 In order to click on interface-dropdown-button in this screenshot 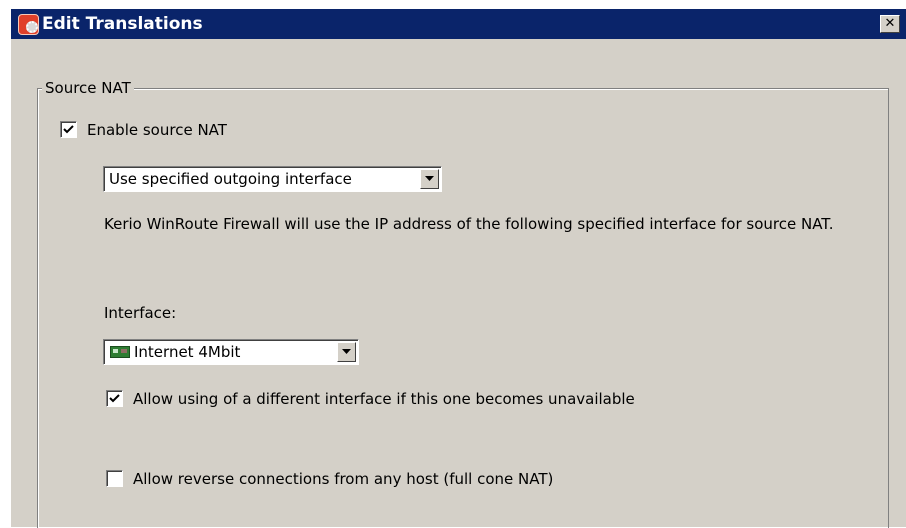, I will do `click(346, 352)`.